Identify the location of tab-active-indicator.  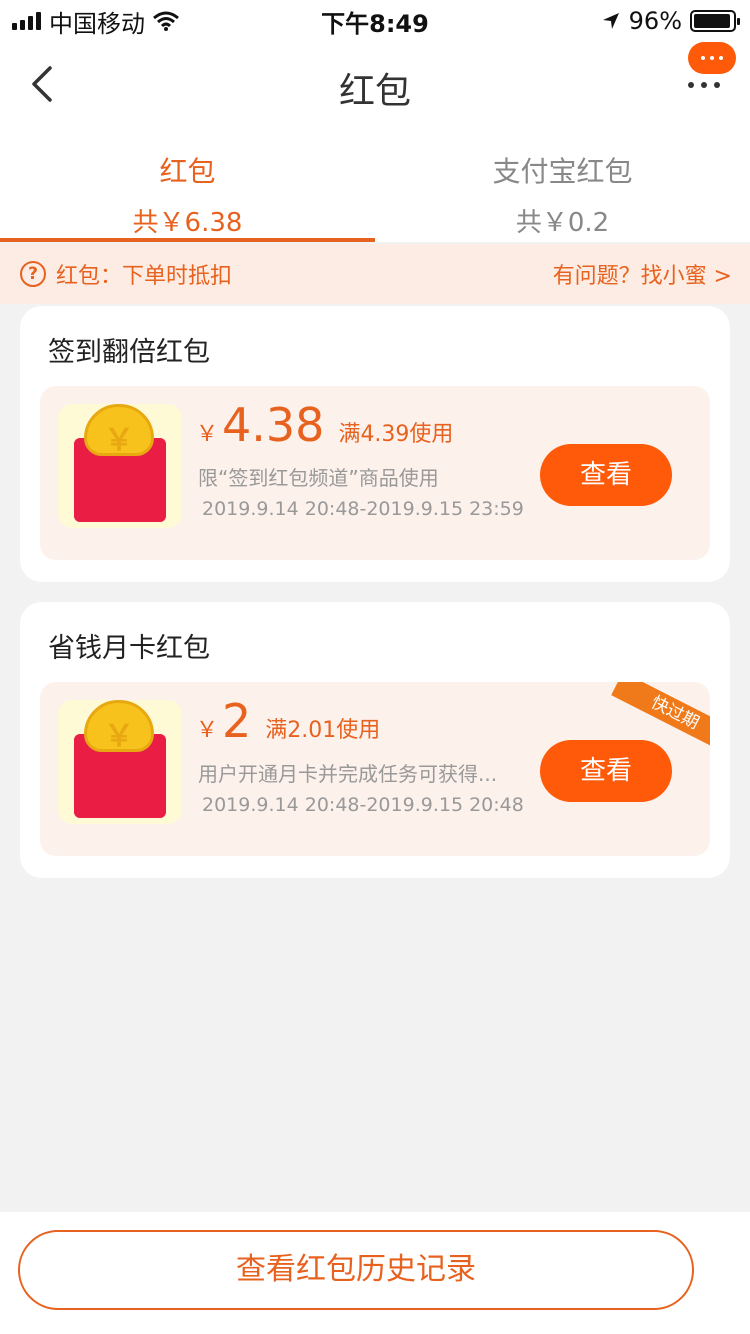
(187, 240).